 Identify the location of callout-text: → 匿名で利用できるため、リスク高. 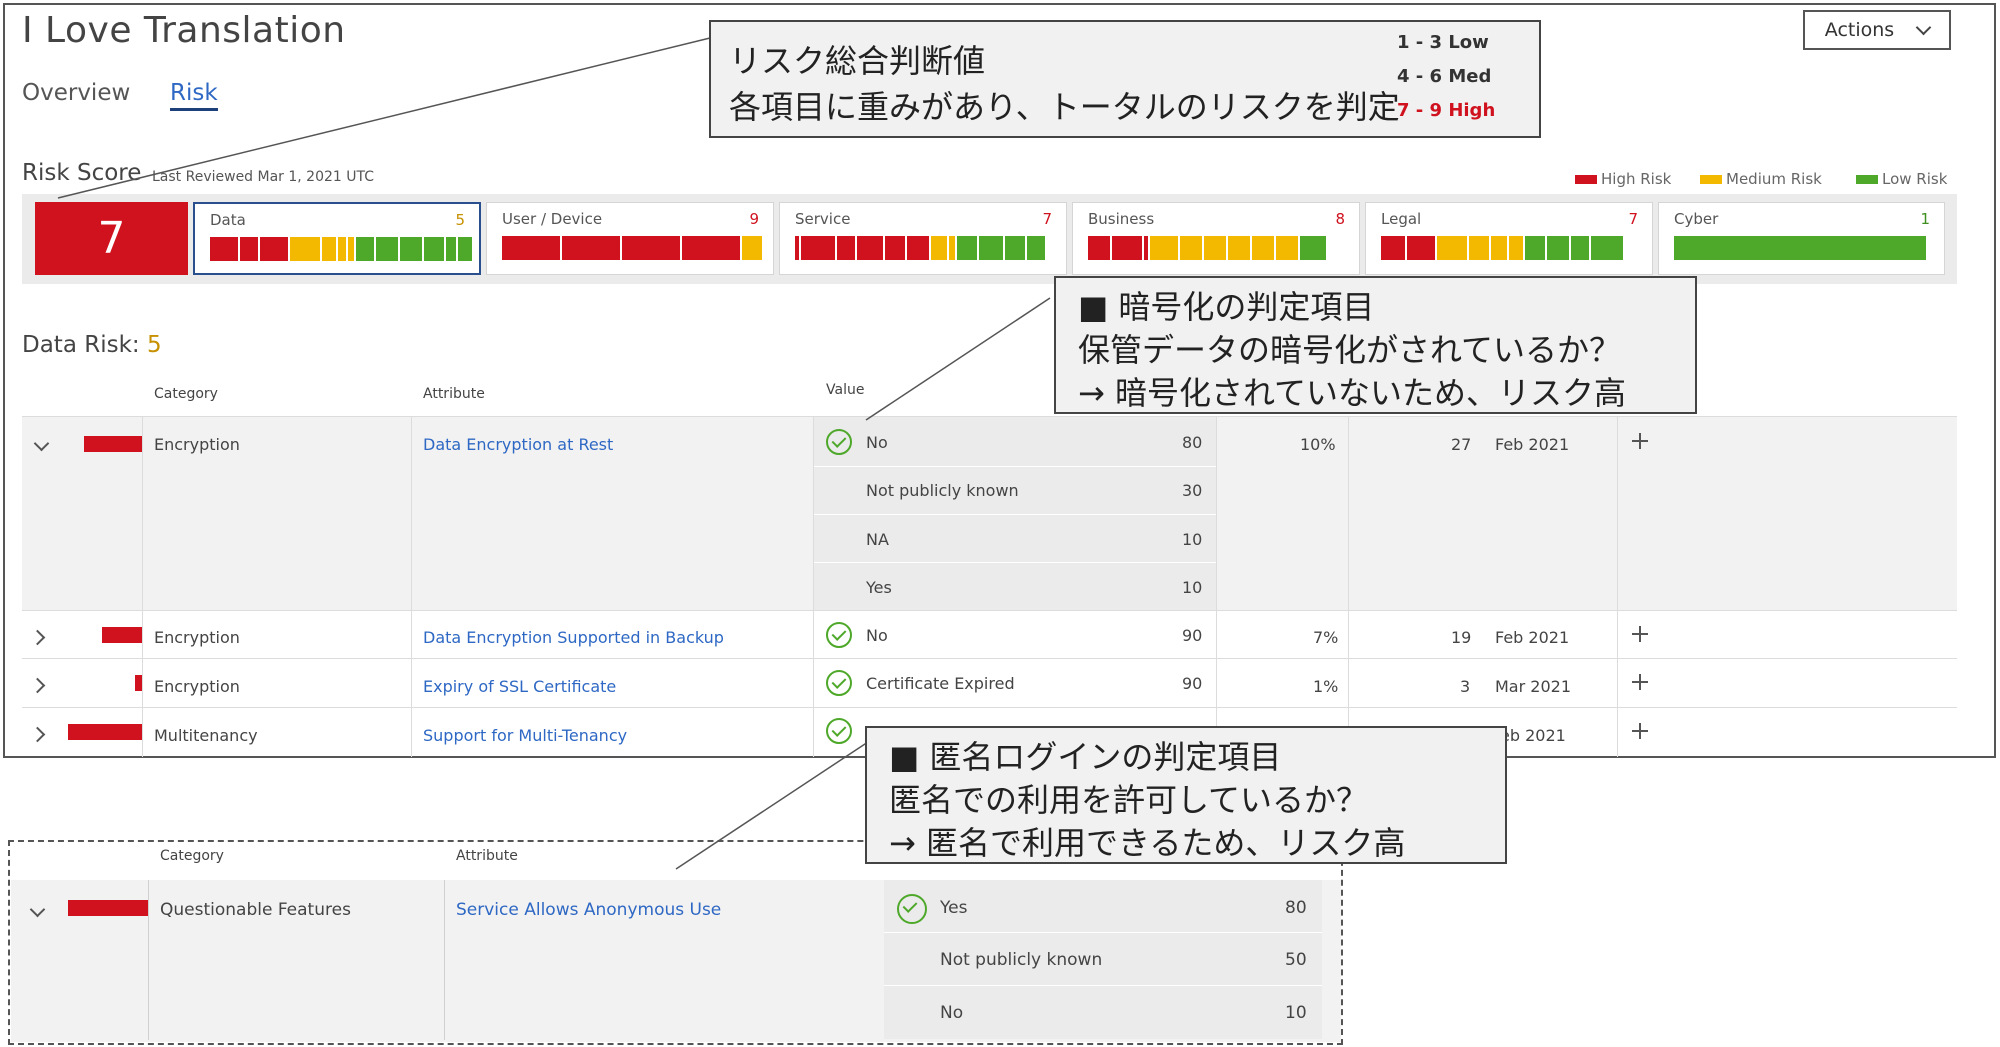
(1147, 843).